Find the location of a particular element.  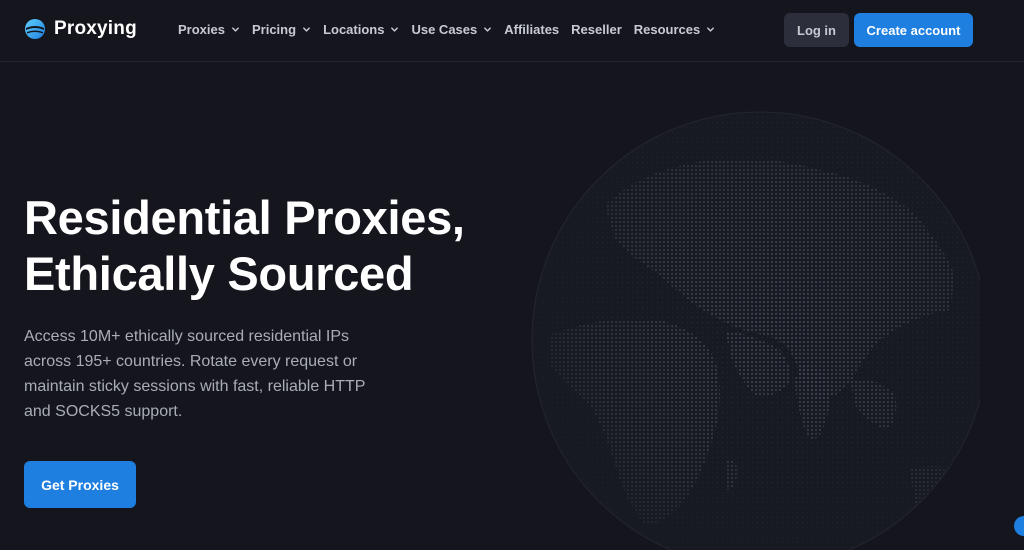

nav-item-affiliates: Affiliates is located at coordinates (531, 29).